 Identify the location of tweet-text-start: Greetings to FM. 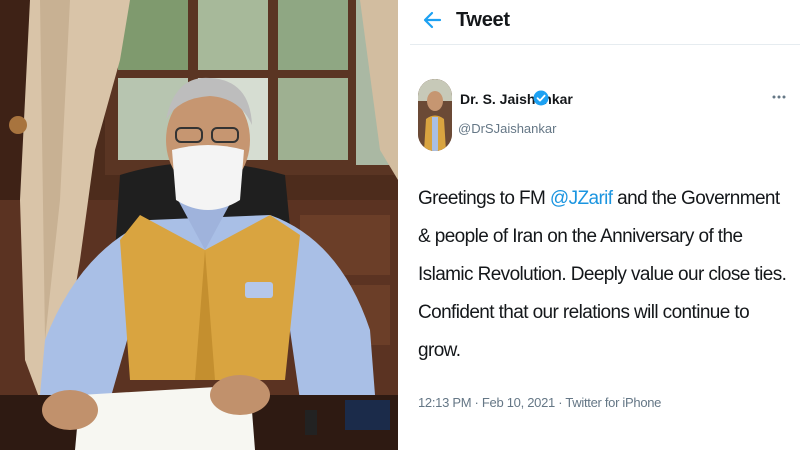
(484, 198).